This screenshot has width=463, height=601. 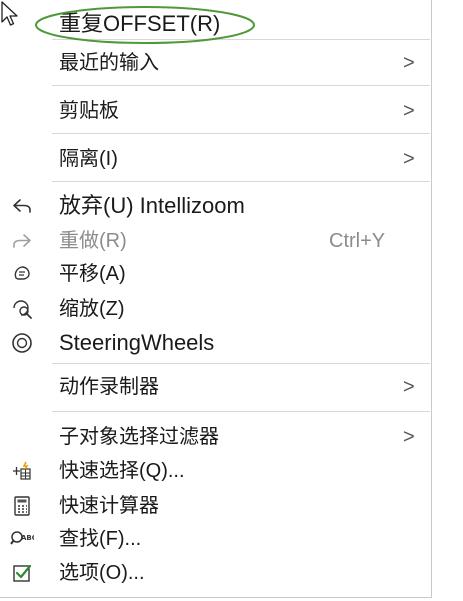 What do you see at coordinates (22, 206) in the screenshot?
I see `undo-icon` at bounding box center [22, 206].